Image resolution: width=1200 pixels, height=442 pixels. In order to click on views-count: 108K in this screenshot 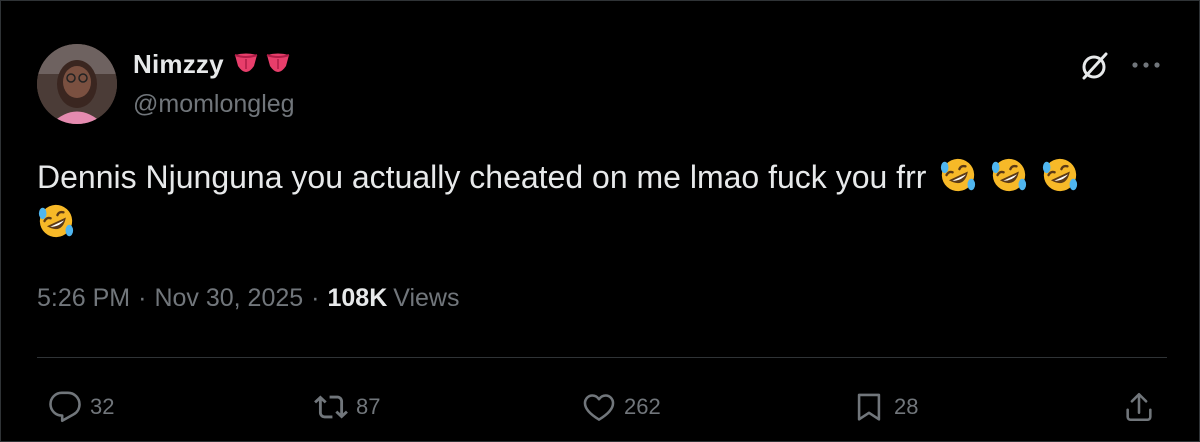, I will do `click(357, 298)`.